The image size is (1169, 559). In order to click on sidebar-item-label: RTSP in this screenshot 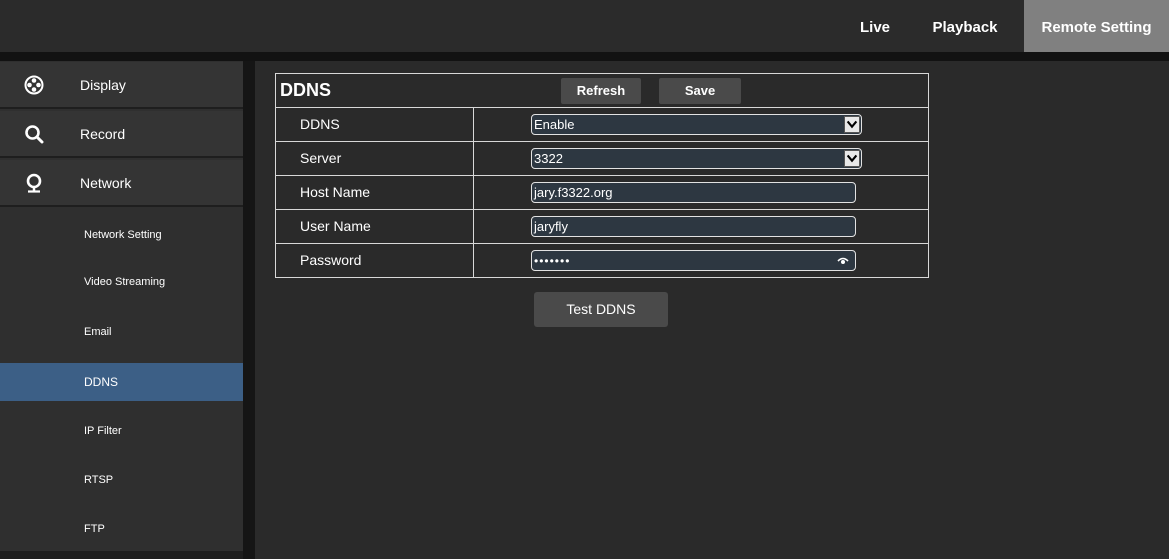, I will do `click(99, 480)`.